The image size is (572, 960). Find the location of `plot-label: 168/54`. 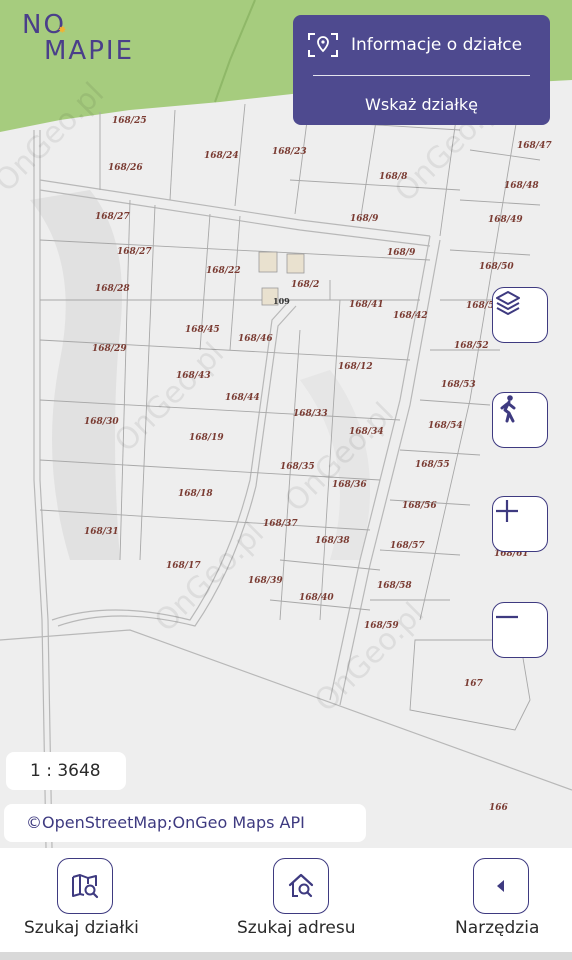

plot-label: 168/54 is located at coordinates (445, 426).